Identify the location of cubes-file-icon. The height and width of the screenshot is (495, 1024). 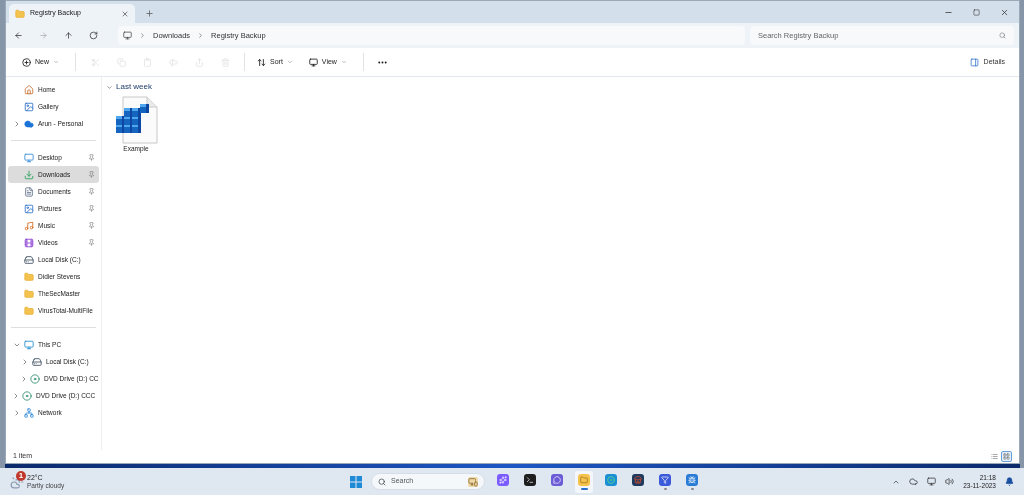
(136, 120).